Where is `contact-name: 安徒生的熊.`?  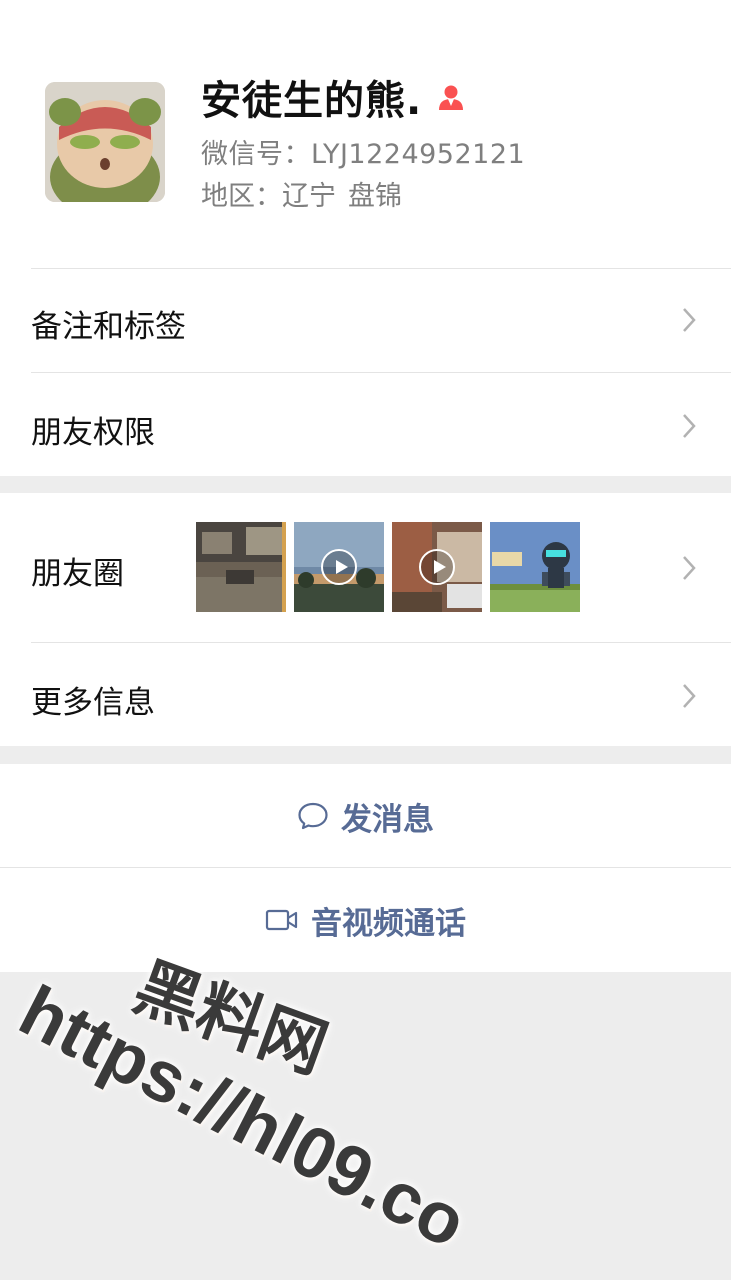 contact-name: 安徒生的熊. is located at coordinates (312, 101).